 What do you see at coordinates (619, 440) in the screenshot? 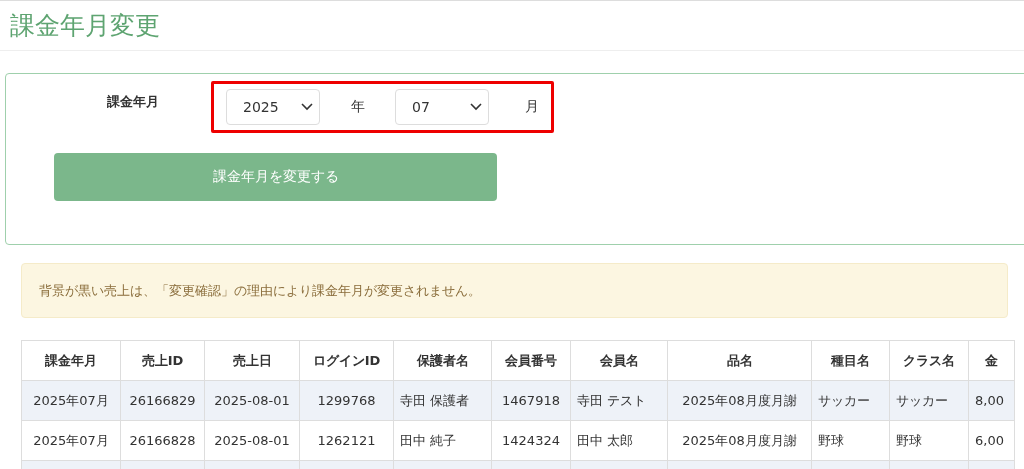
I see `table-cell: 田中 太郎` at bounding box center [619, 440].